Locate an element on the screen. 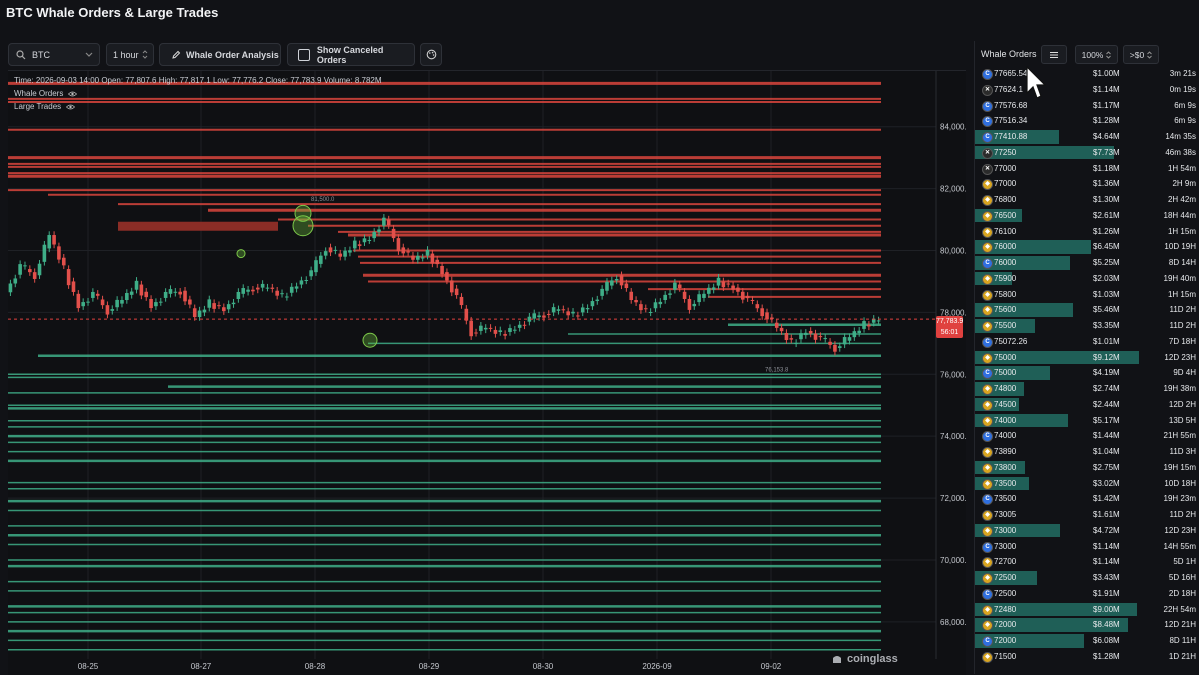  exchange-icon: ✕ is located at coordinates (987, 153).